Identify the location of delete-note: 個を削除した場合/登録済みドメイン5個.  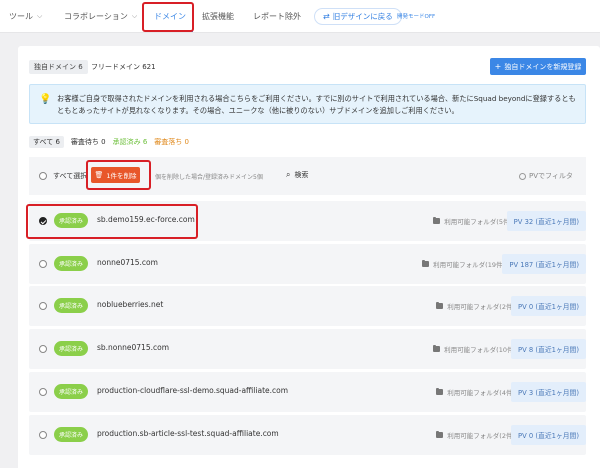
(209, 177).